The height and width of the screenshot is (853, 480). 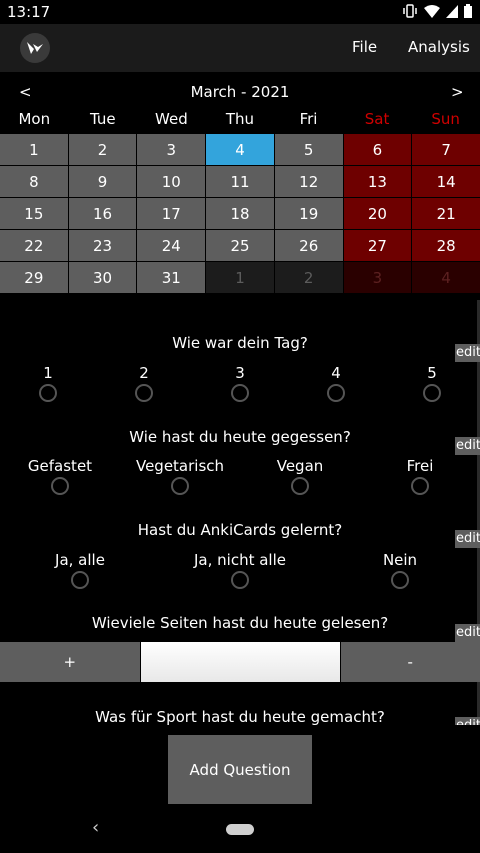 What do you see at coordinates (240, 48) in the screenshot?
I see `app-bar: File Analysis` at bounding box center [240, 48].